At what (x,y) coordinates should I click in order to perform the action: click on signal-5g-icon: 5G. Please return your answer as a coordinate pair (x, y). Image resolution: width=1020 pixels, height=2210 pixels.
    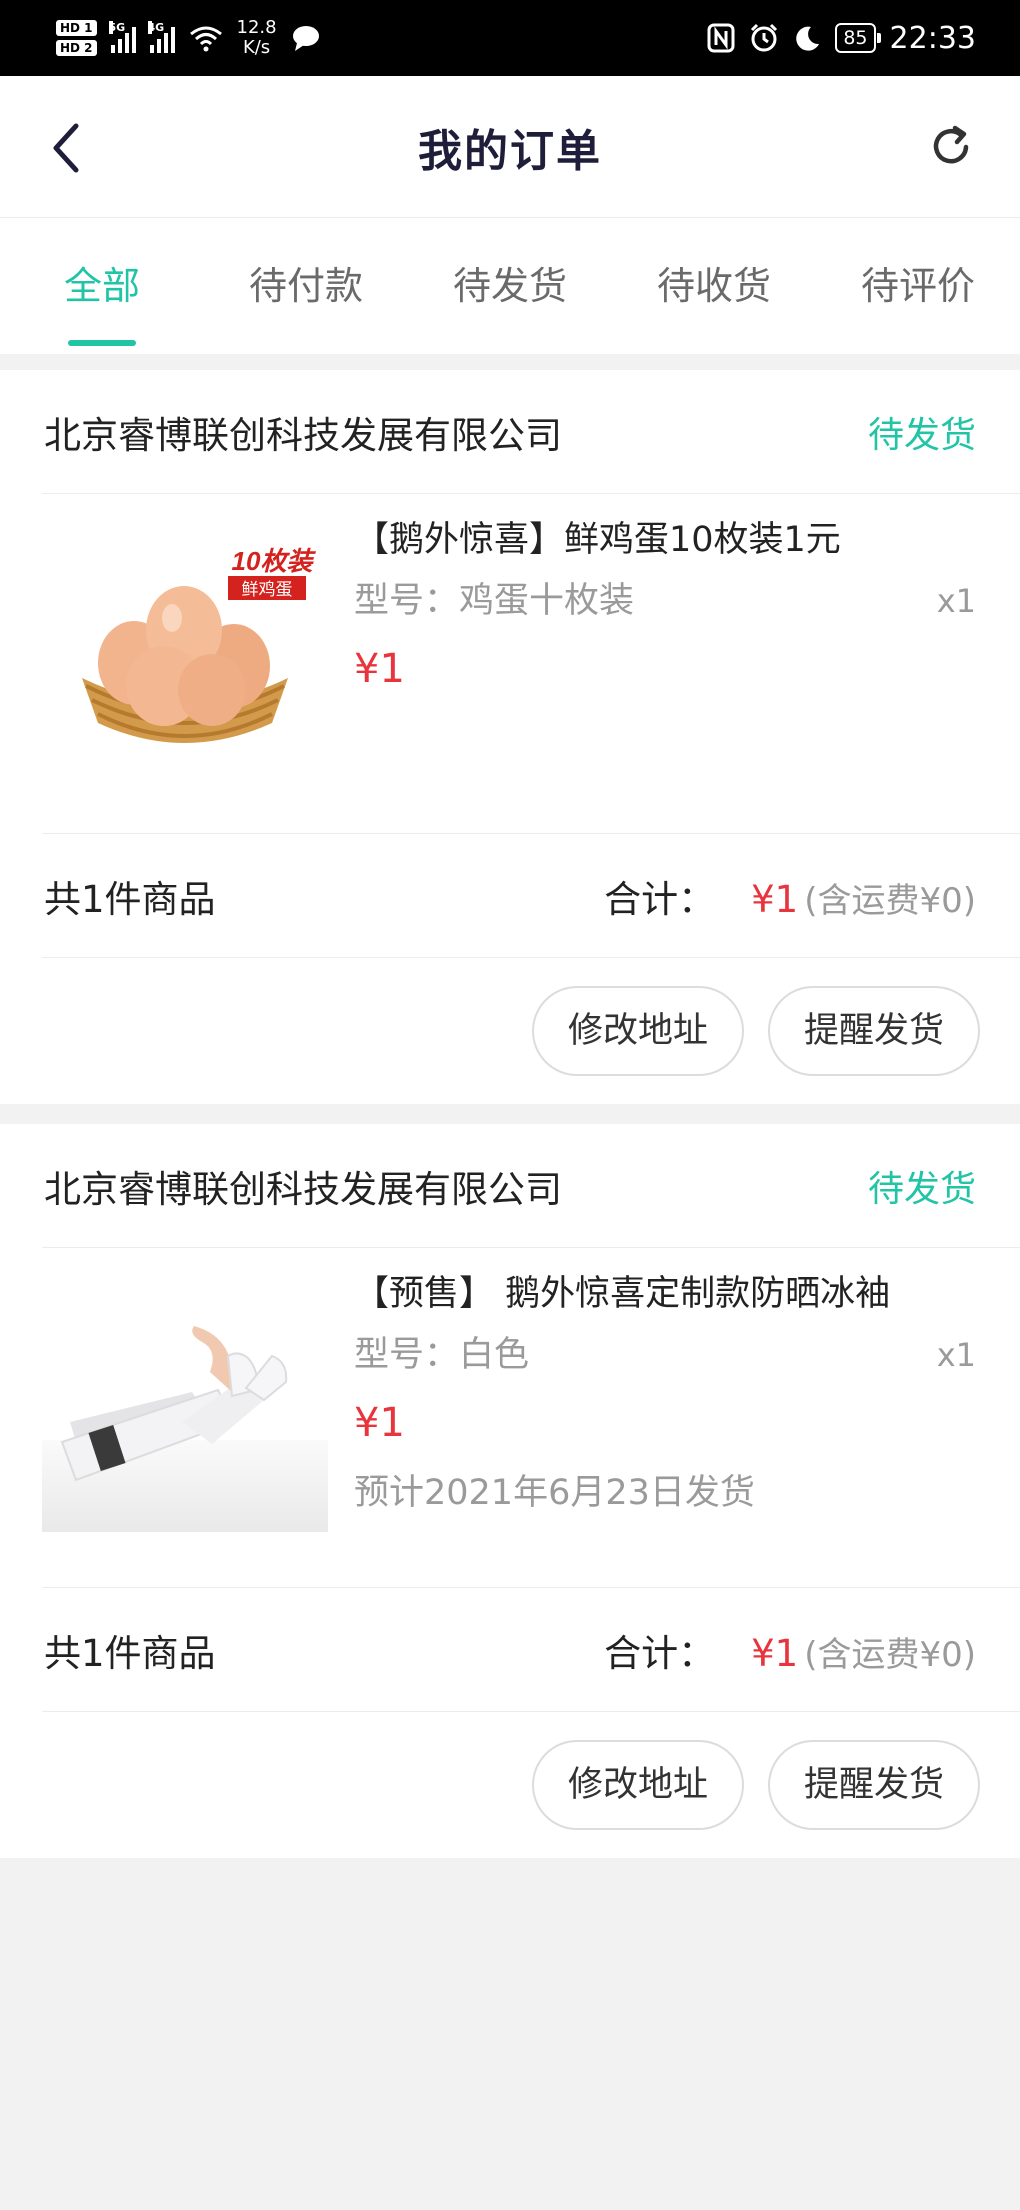
    Looking at the image, I should click on (122, 37).